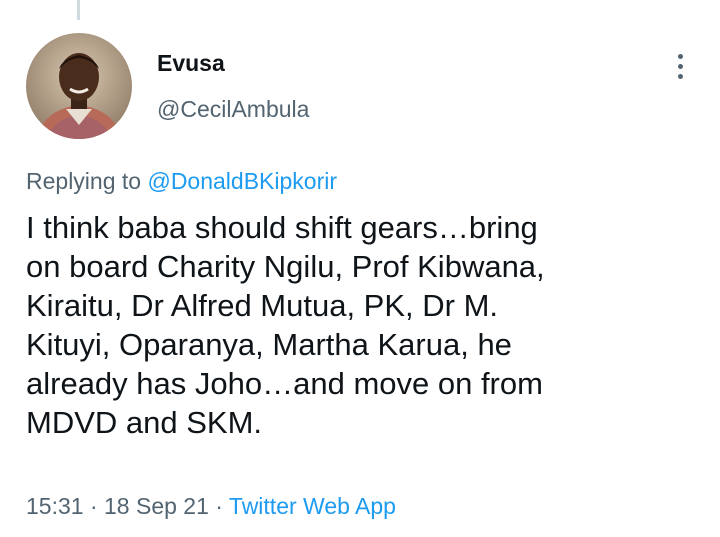 The width and height of the screenshot is (720, 537). I want to click on replying-to-line: Replying to @DonaldBKipkorir, so click(181, 181).